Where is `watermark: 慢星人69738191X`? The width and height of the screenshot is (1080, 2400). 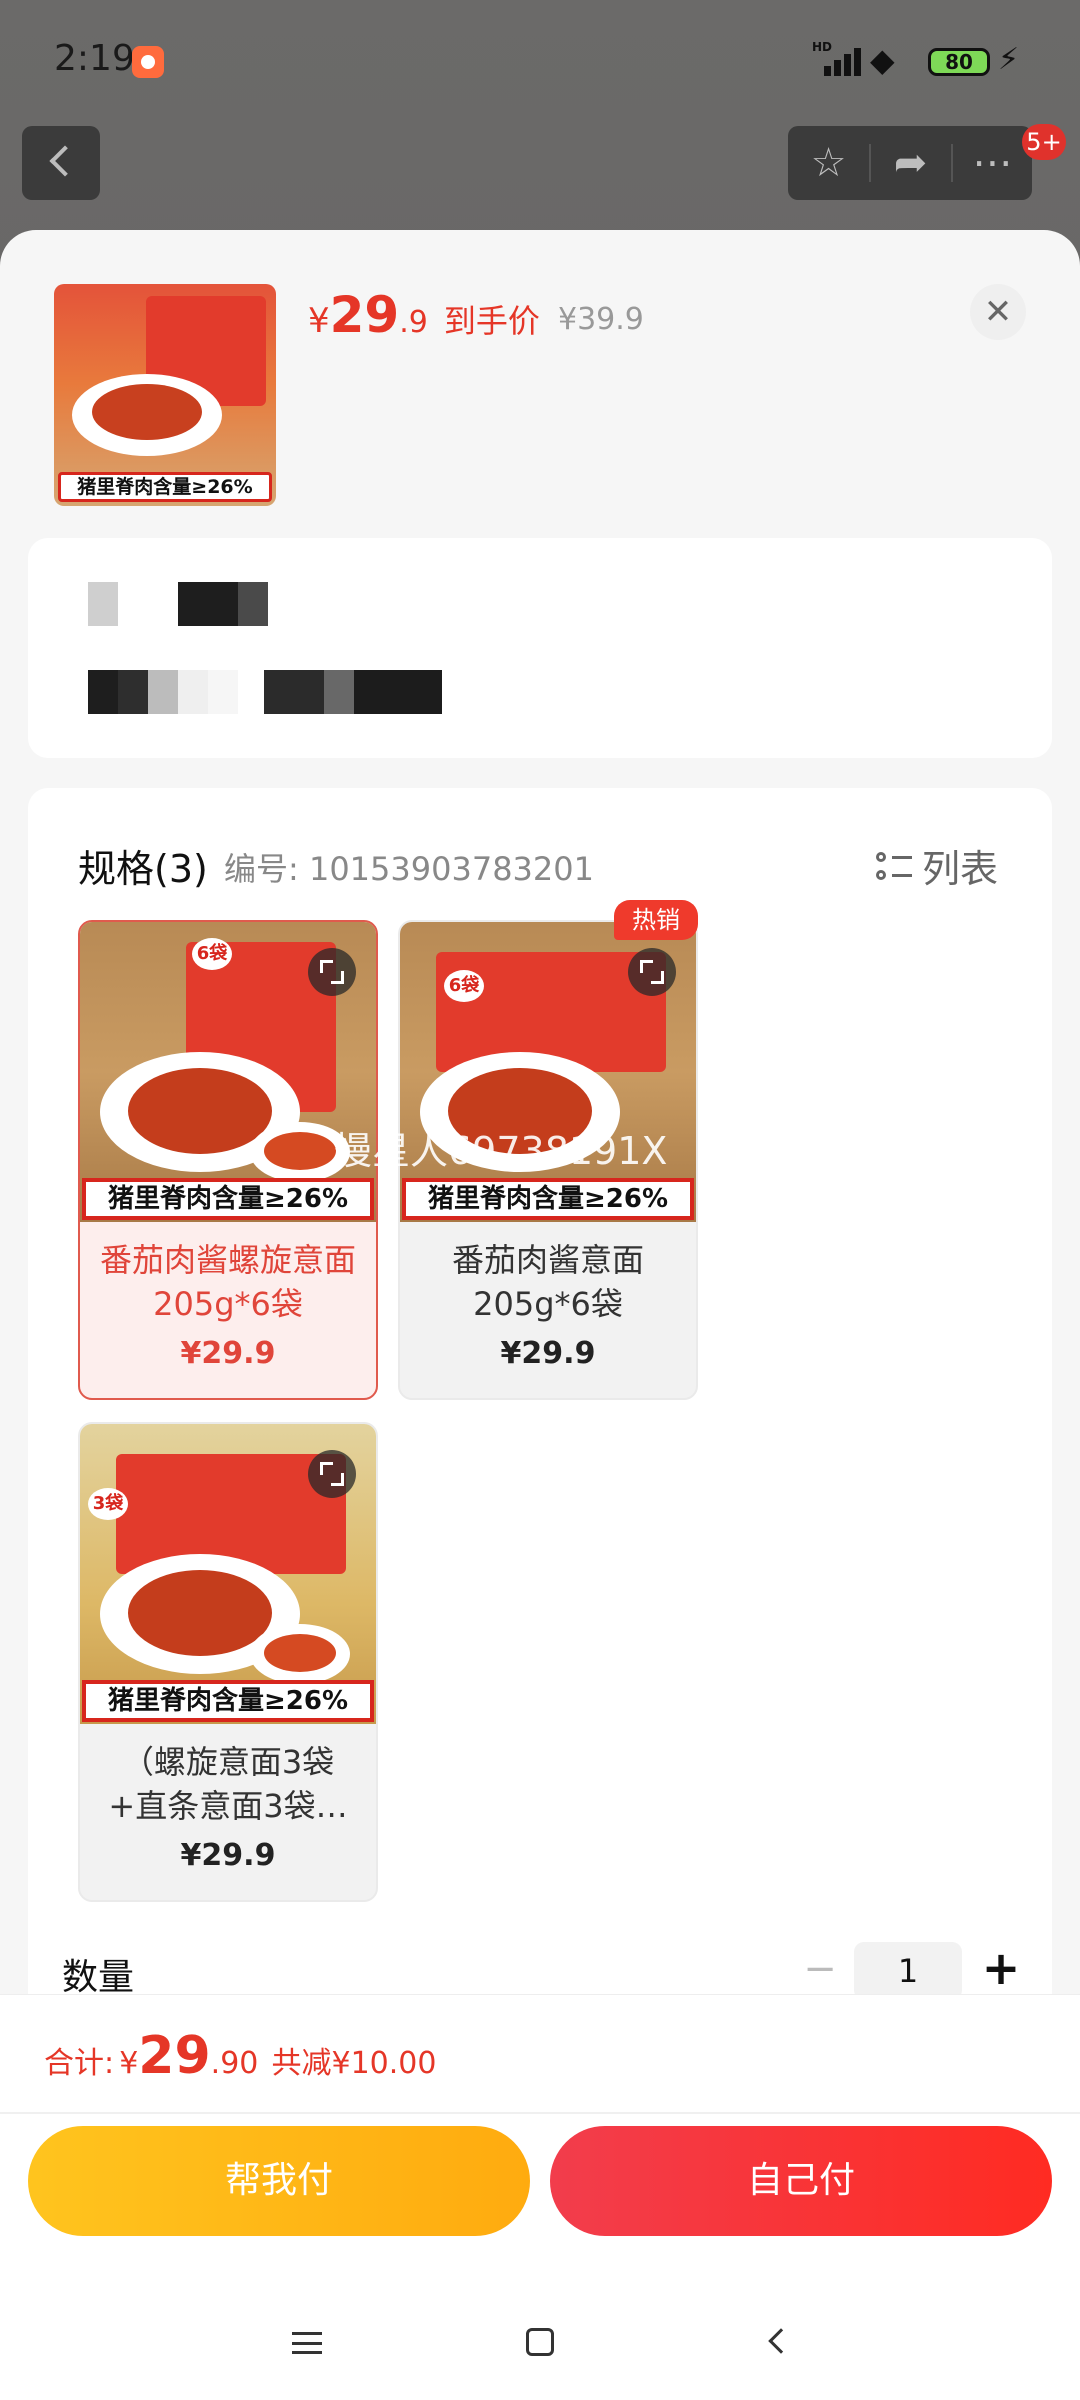 watermark: 慢星人69738191X is located at coordinates (501, 1151).